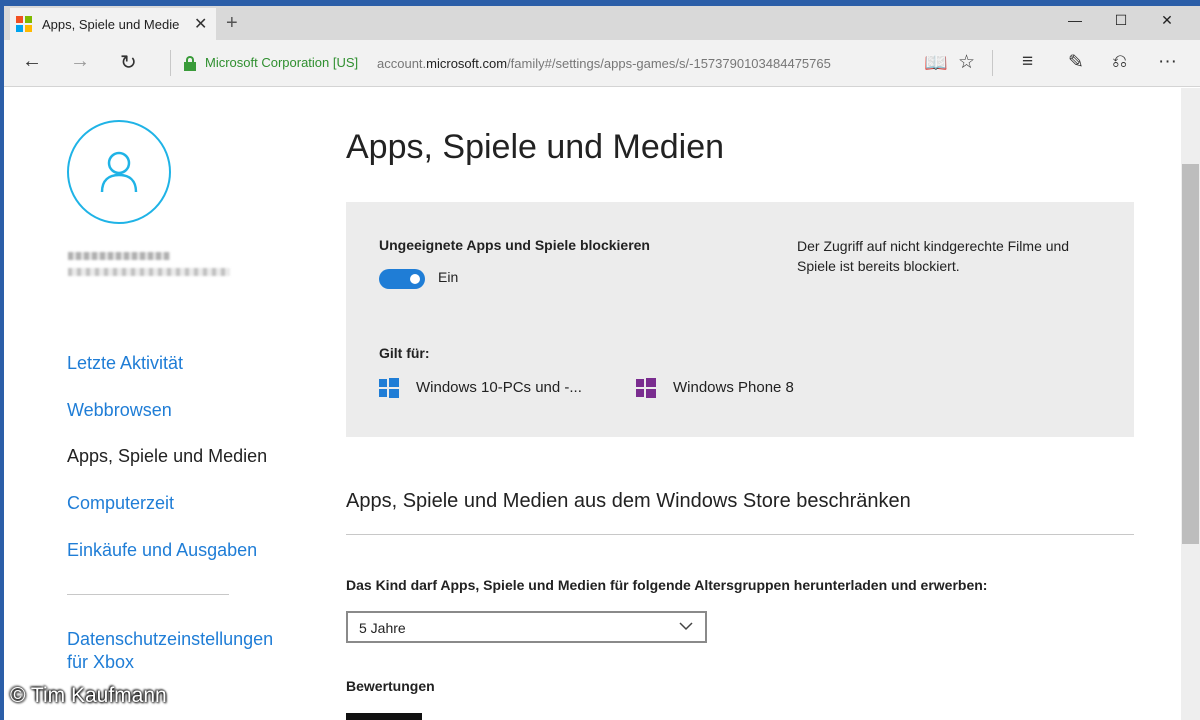 The height and width of the screenshot is (720, 1200). I want to click on close-window-button: ✕, so click(1167, 20).